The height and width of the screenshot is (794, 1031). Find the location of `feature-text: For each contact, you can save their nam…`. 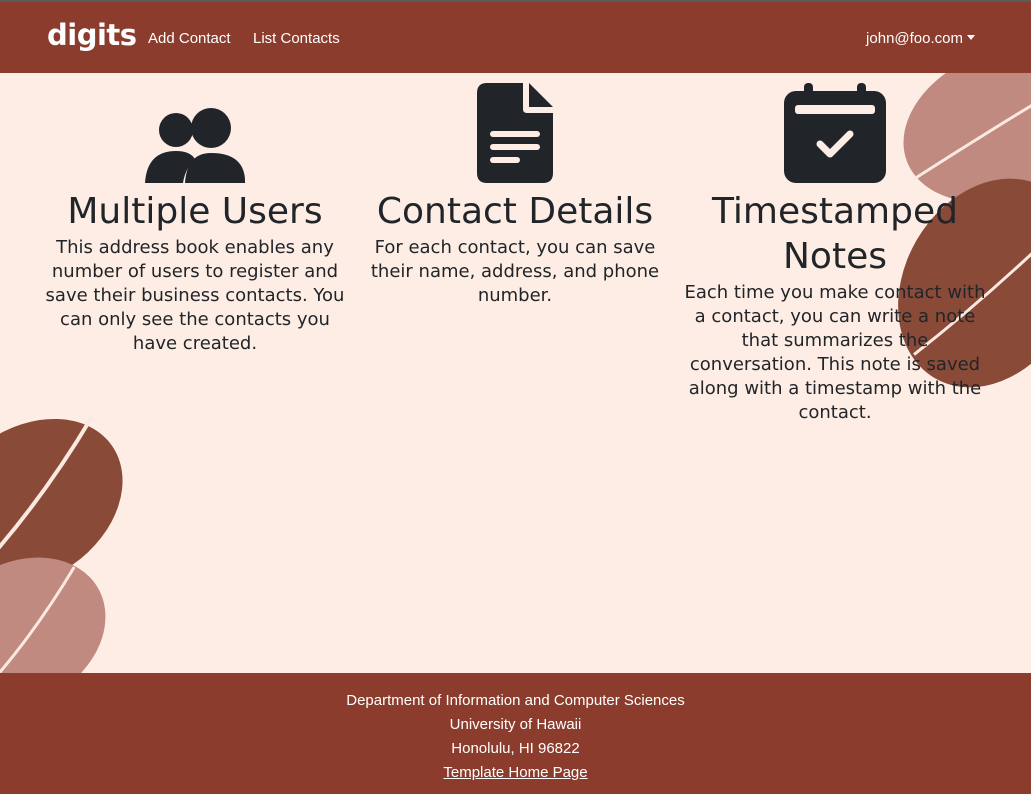

feature-text: For each contact, you can save their nam… is located at coordinates (515, 271).